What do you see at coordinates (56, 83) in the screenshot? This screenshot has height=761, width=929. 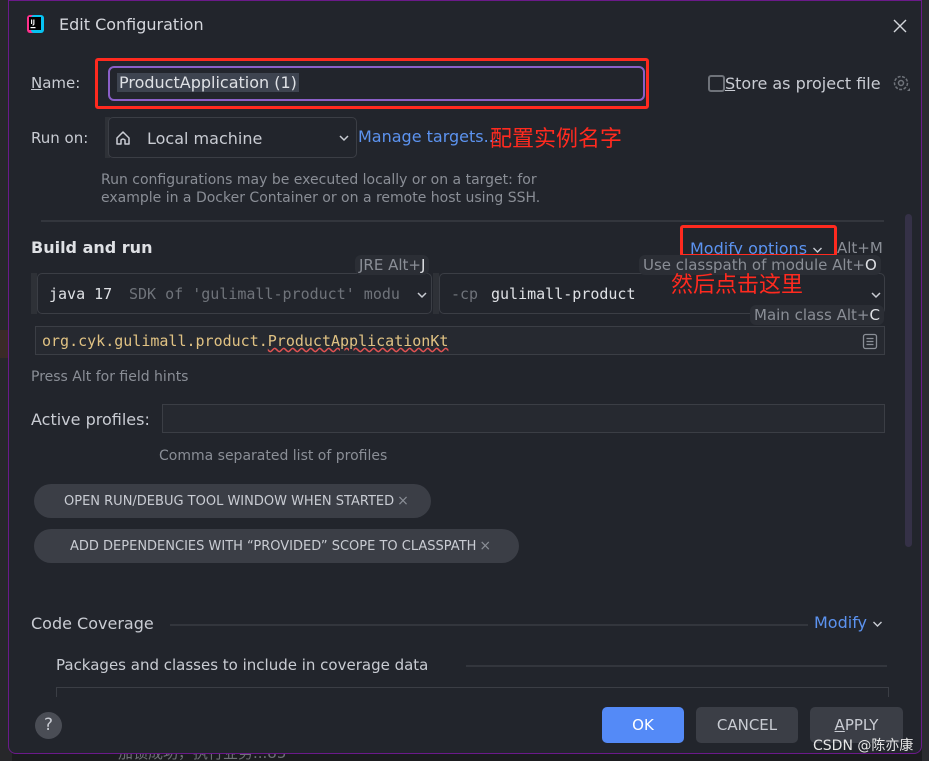 I see `name-label: Name:` at bounding box center [56, 83].